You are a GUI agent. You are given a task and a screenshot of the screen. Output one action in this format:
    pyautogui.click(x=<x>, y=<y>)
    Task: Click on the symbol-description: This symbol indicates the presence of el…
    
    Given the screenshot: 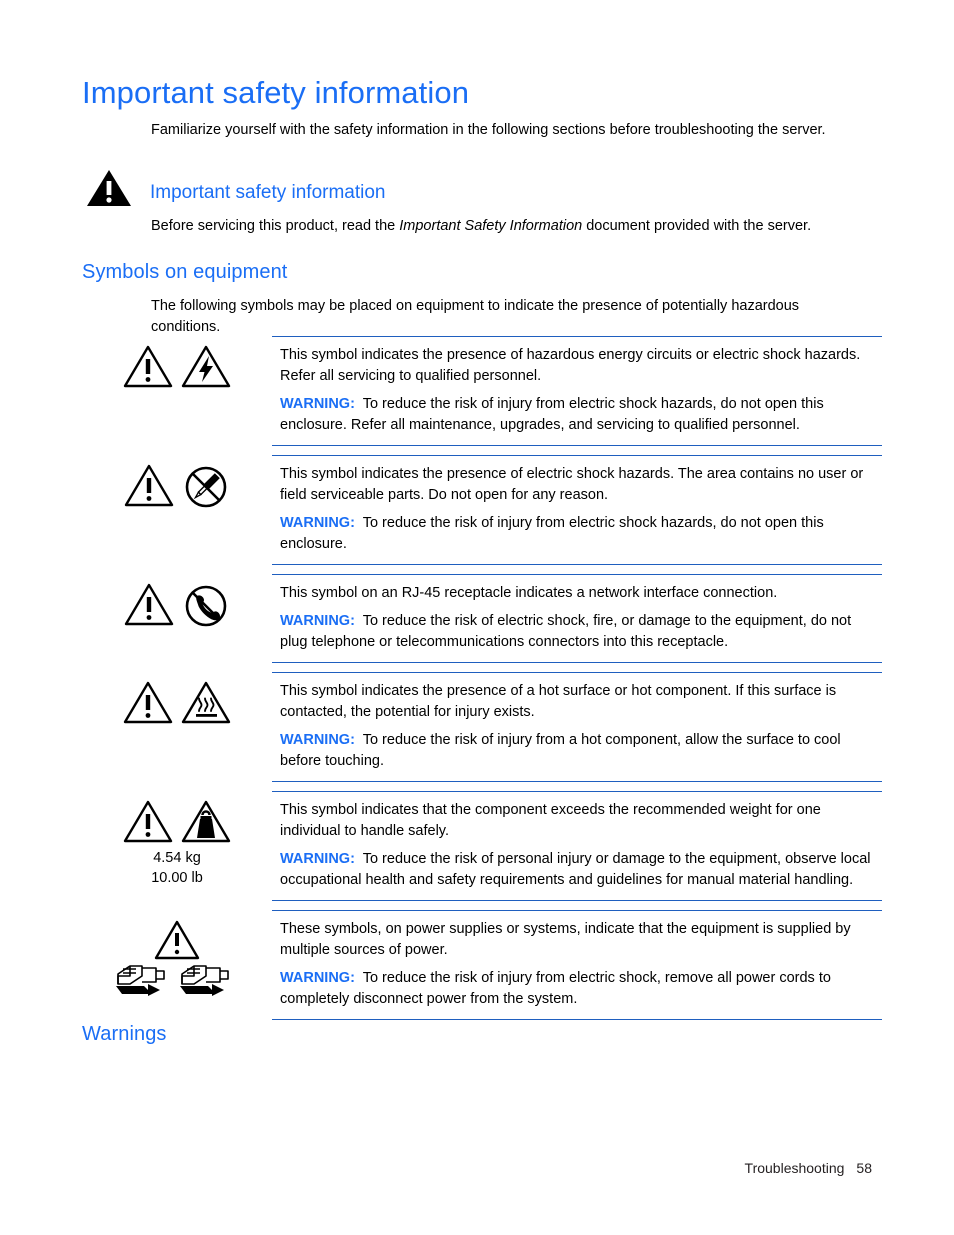 What is the action you would take?
    pyautogui.click(x=572, y=484)
    